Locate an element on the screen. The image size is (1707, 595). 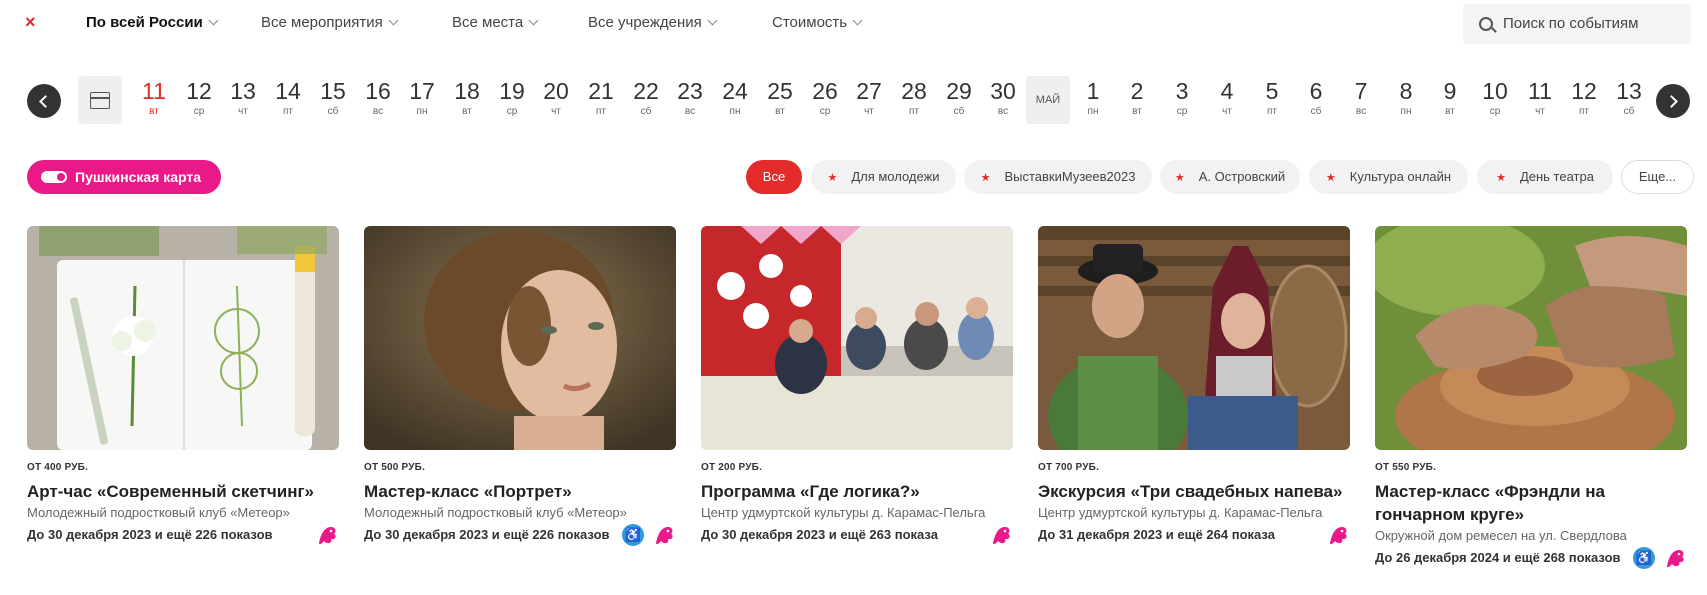
calendar-day-number: 21 is located at coordinates (601, 91).